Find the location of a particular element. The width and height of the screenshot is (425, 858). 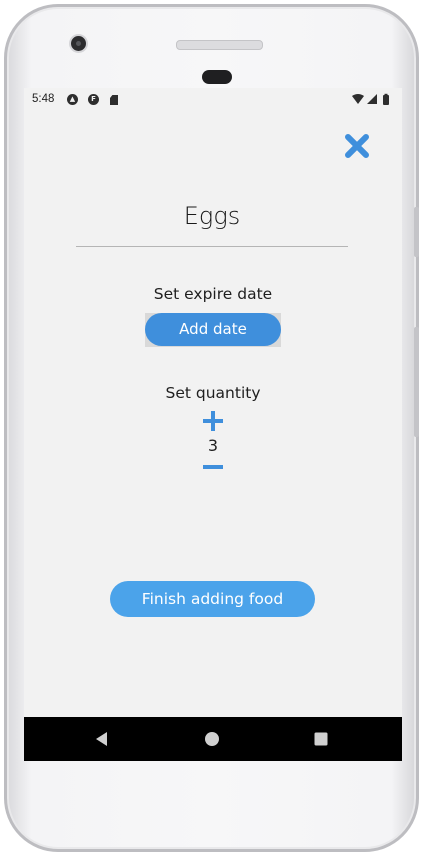

food-name-underline is located at coordinates (212, 246).